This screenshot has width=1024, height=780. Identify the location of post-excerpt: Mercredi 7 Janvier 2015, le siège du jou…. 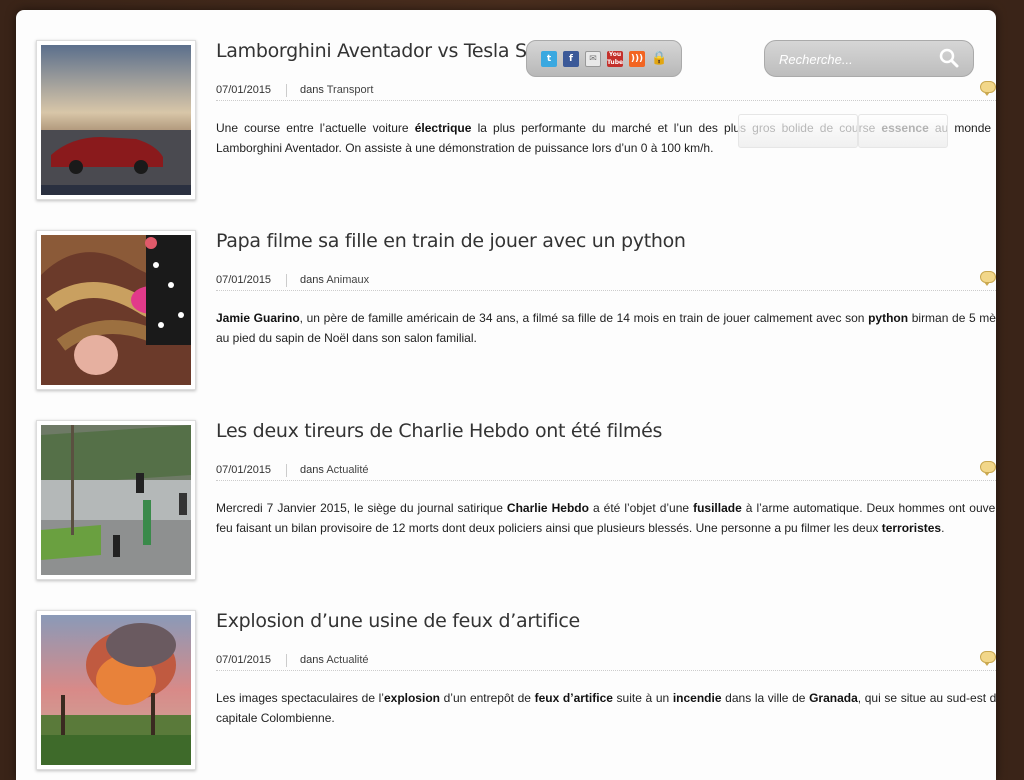
(606, 518).